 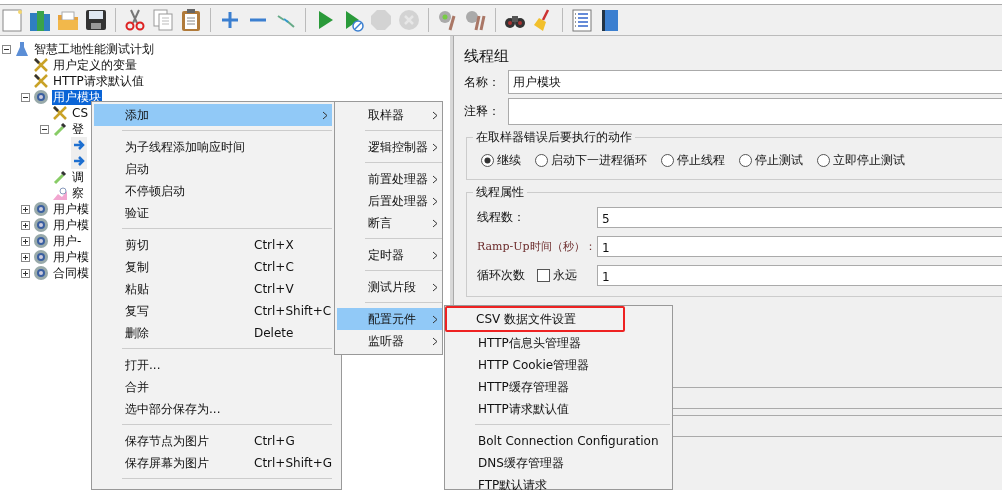 What do you see at coordinates (78, 177) in the screenshot?
I see `tree-item: 调` at bounding box center [78, 177].